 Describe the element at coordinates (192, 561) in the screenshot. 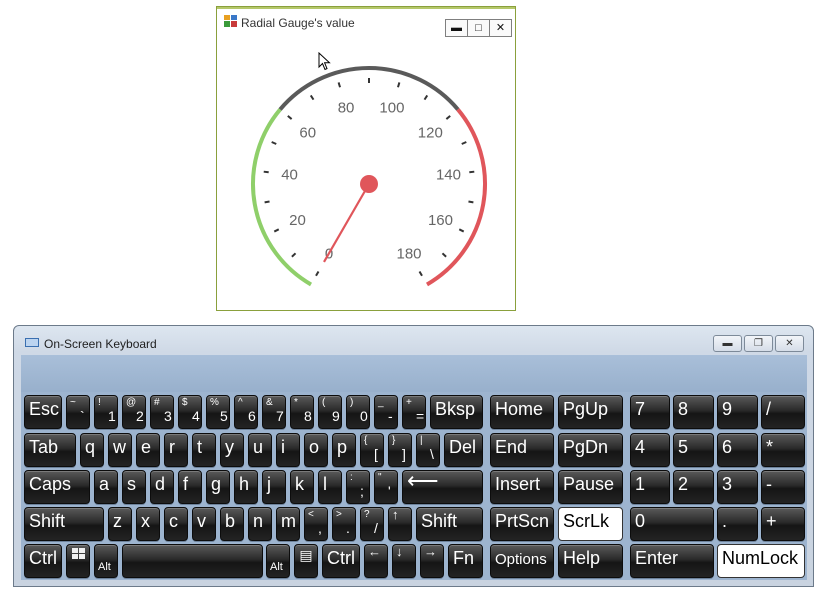

I see `key-space` at that location.